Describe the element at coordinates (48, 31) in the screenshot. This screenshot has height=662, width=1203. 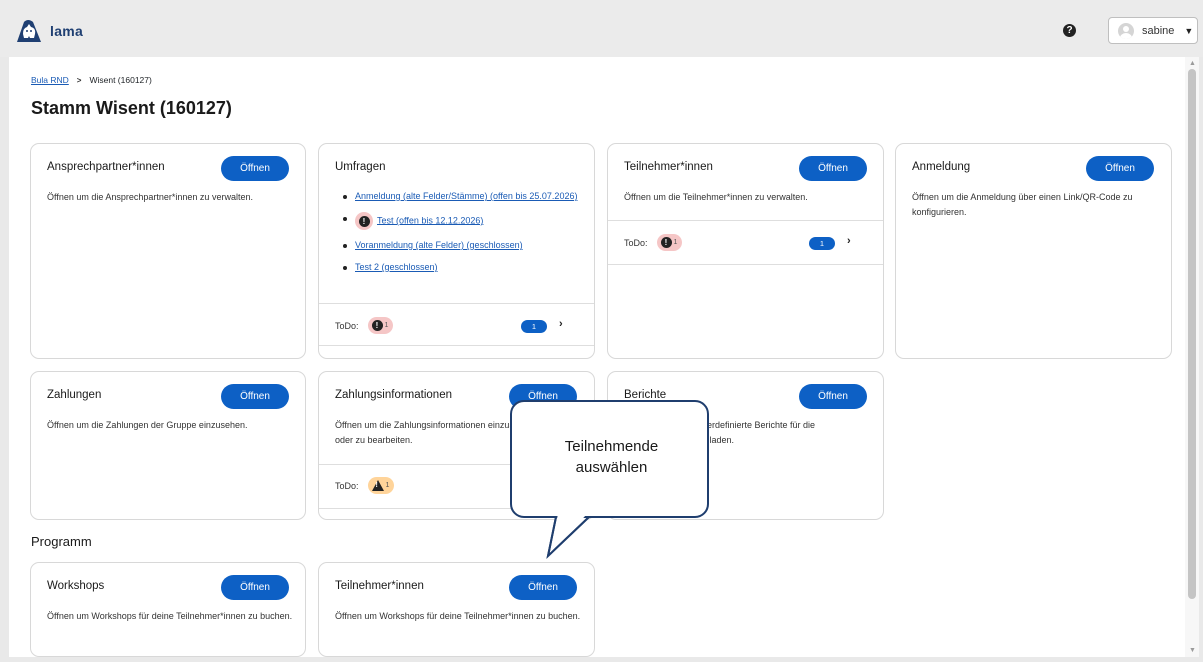
I see `logo: lama` at that location.